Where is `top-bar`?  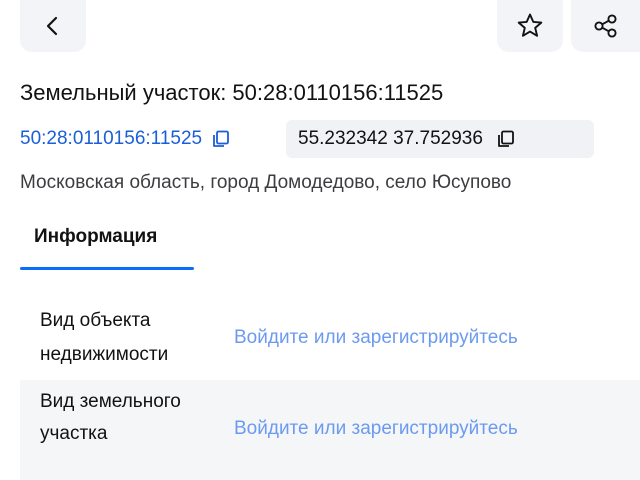 top-bar is located at coordinates (320, 26).